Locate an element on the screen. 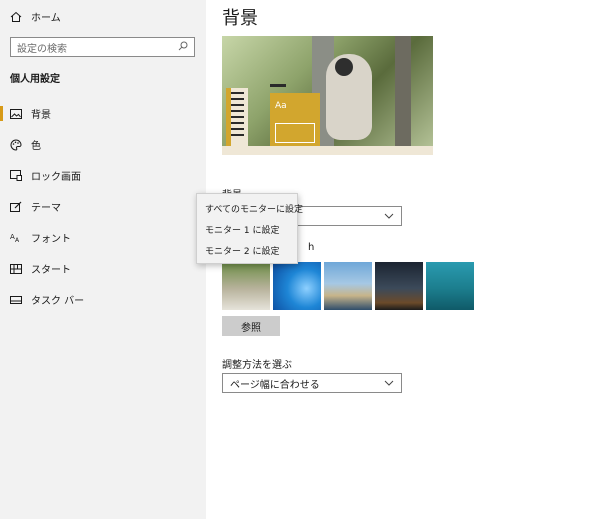 Image resolution: width=600 pixels, height=519 pixels. preview-list-line is located at coordinates (278, 85).